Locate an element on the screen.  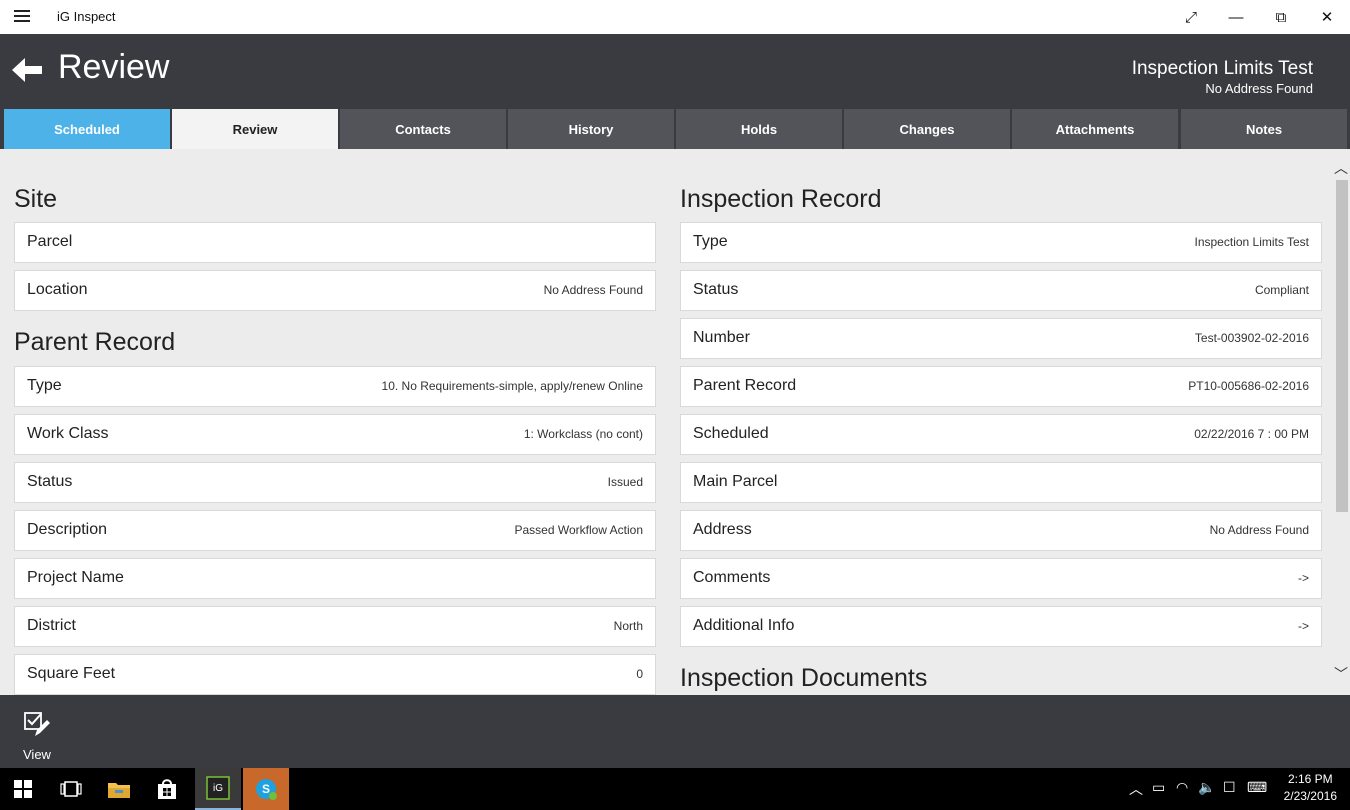
field-row: Location No Address Found is located at coordinates (335, 290).